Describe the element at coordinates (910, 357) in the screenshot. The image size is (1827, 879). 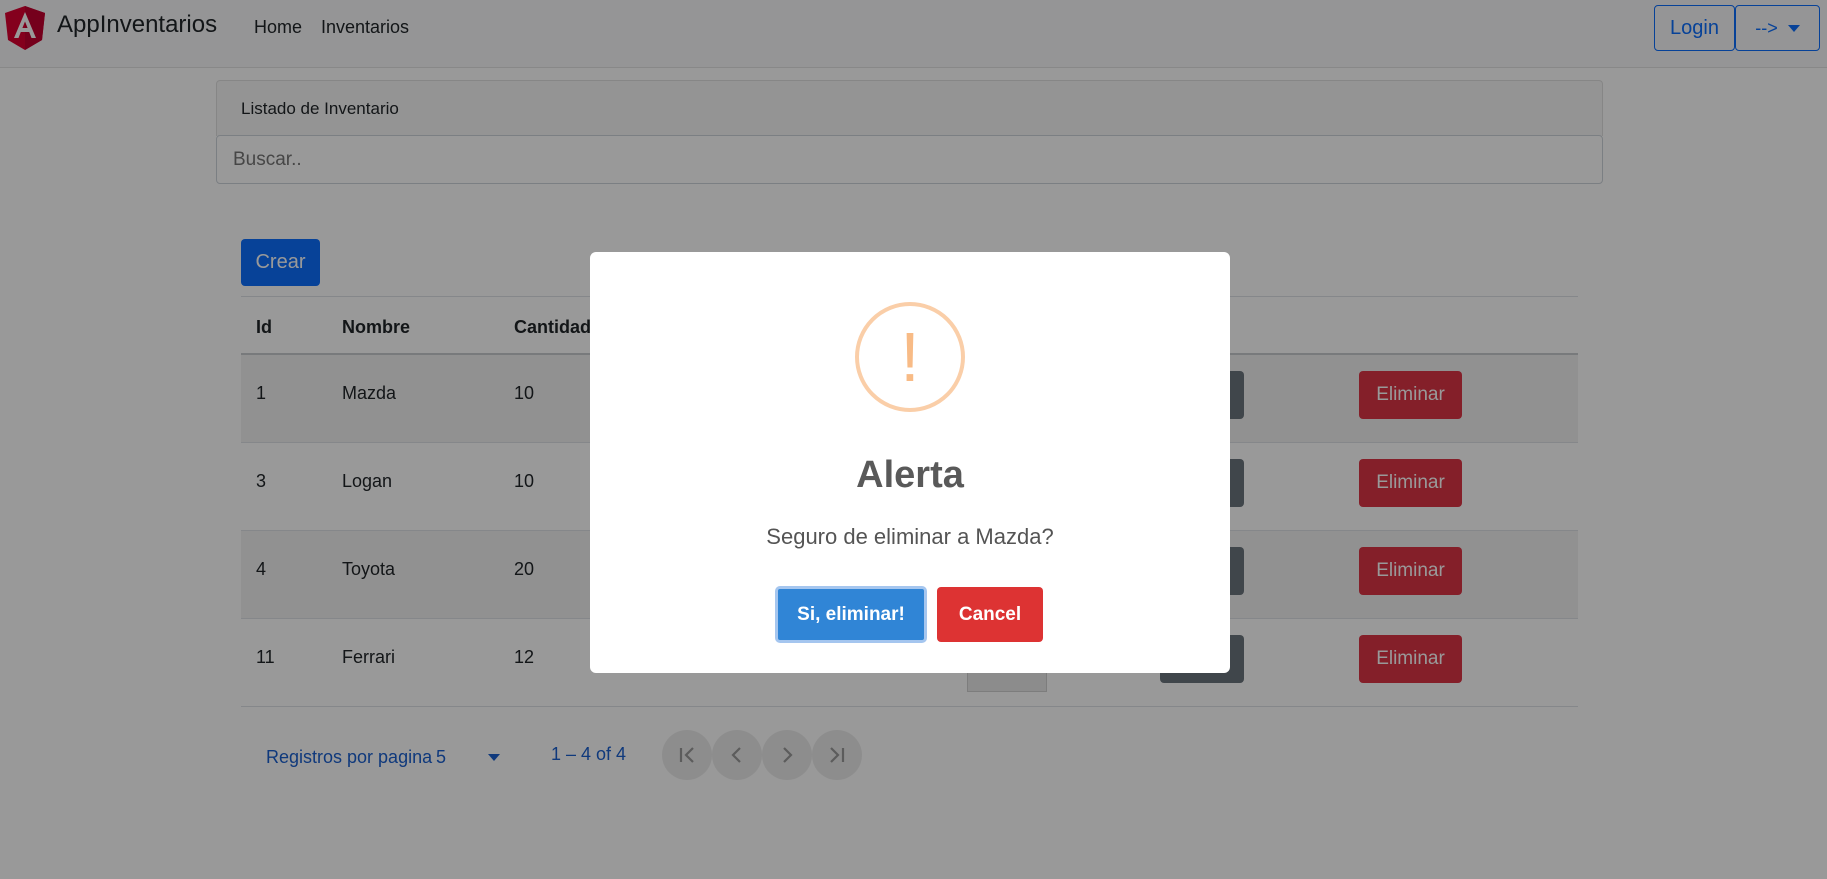
I see `warning-icon: !` at that location.